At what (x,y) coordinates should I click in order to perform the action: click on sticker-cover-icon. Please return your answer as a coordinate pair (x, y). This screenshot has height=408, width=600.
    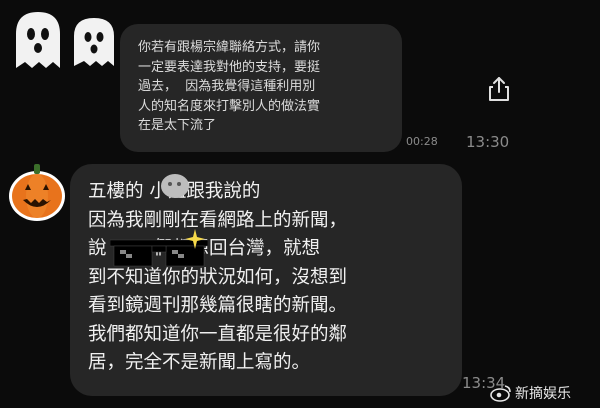
    Looking at the image, I should click on (175, 186).